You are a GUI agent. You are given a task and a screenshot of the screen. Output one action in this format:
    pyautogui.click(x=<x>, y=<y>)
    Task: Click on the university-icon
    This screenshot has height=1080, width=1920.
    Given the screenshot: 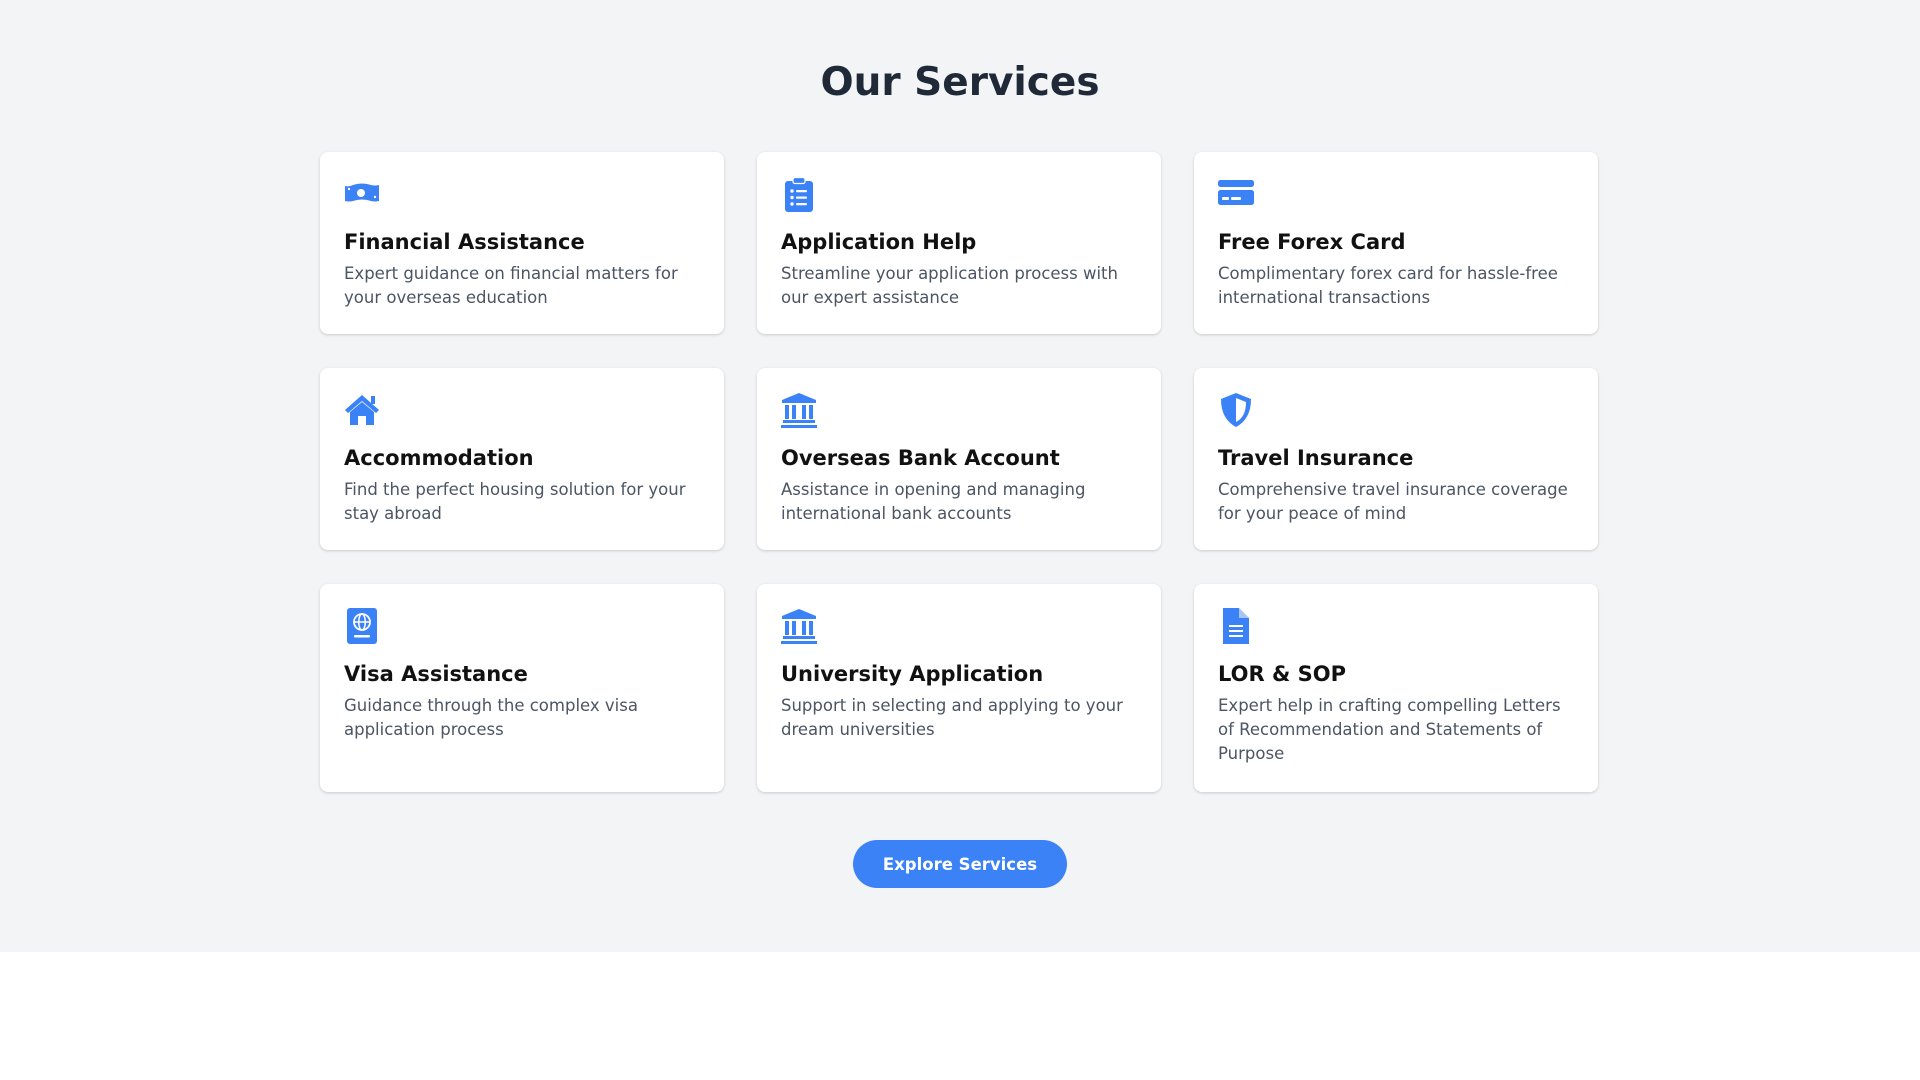 What is the action you would take?
    pyautogui.click(x=799, y=626)
    